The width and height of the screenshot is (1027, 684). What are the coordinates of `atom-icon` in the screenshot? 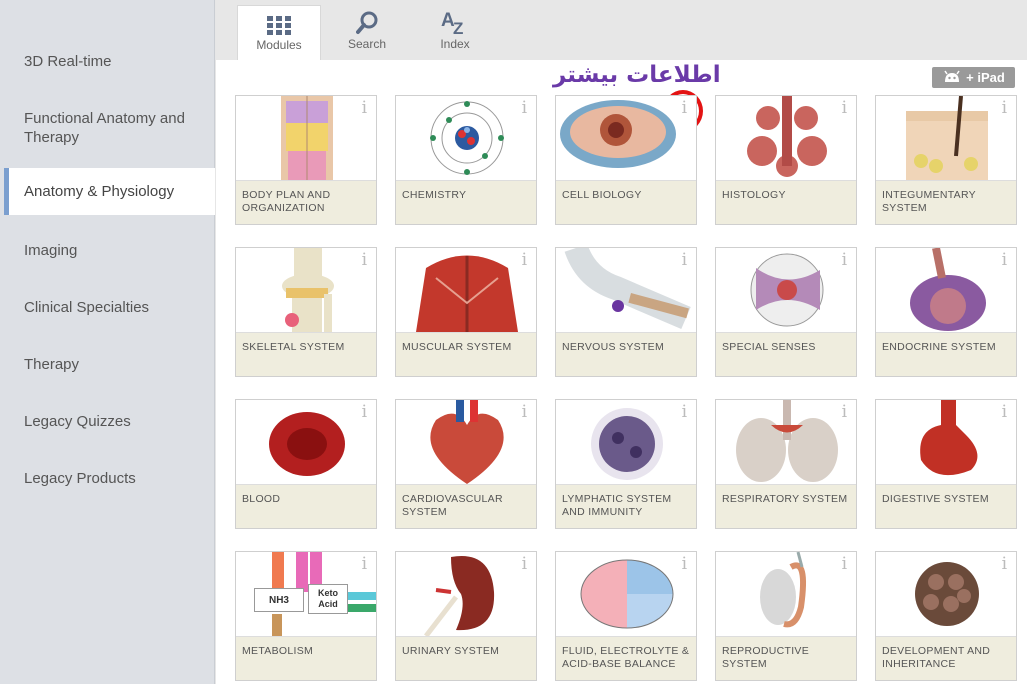 It's located at (466, 138).